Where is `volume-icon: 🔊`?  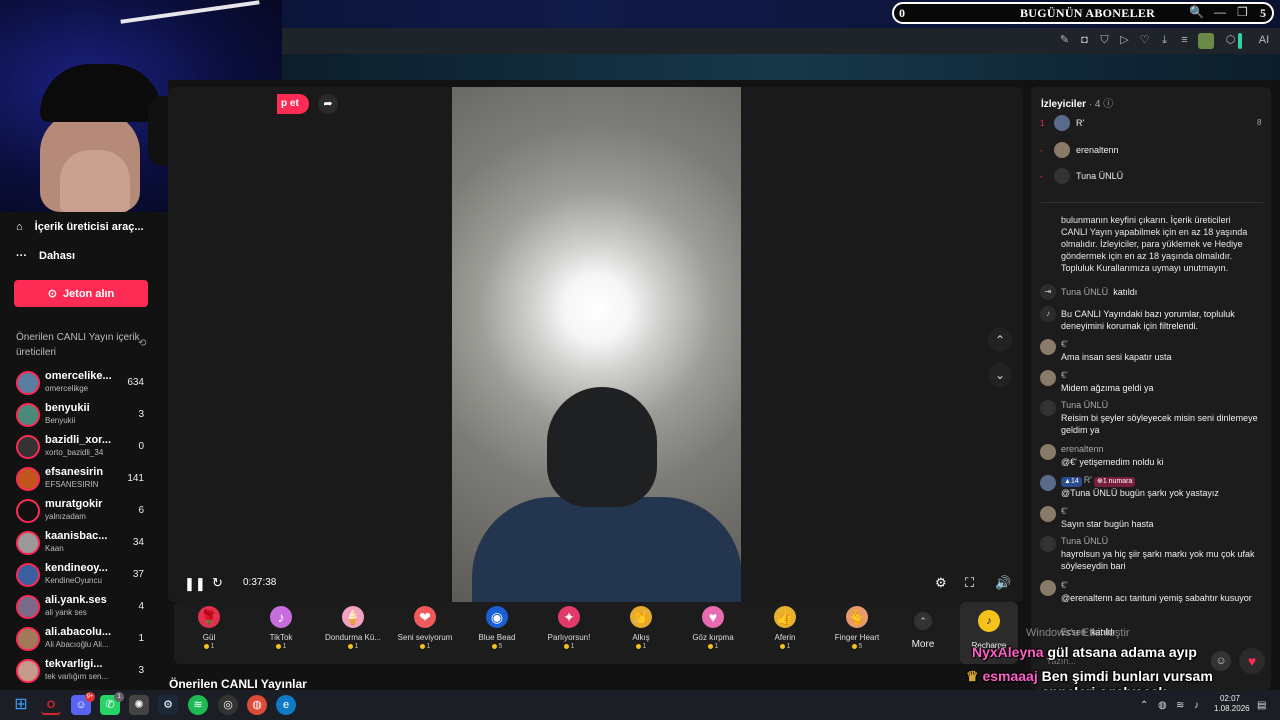 volume-icon: 🔊 is located at coordinates (1003, 583).